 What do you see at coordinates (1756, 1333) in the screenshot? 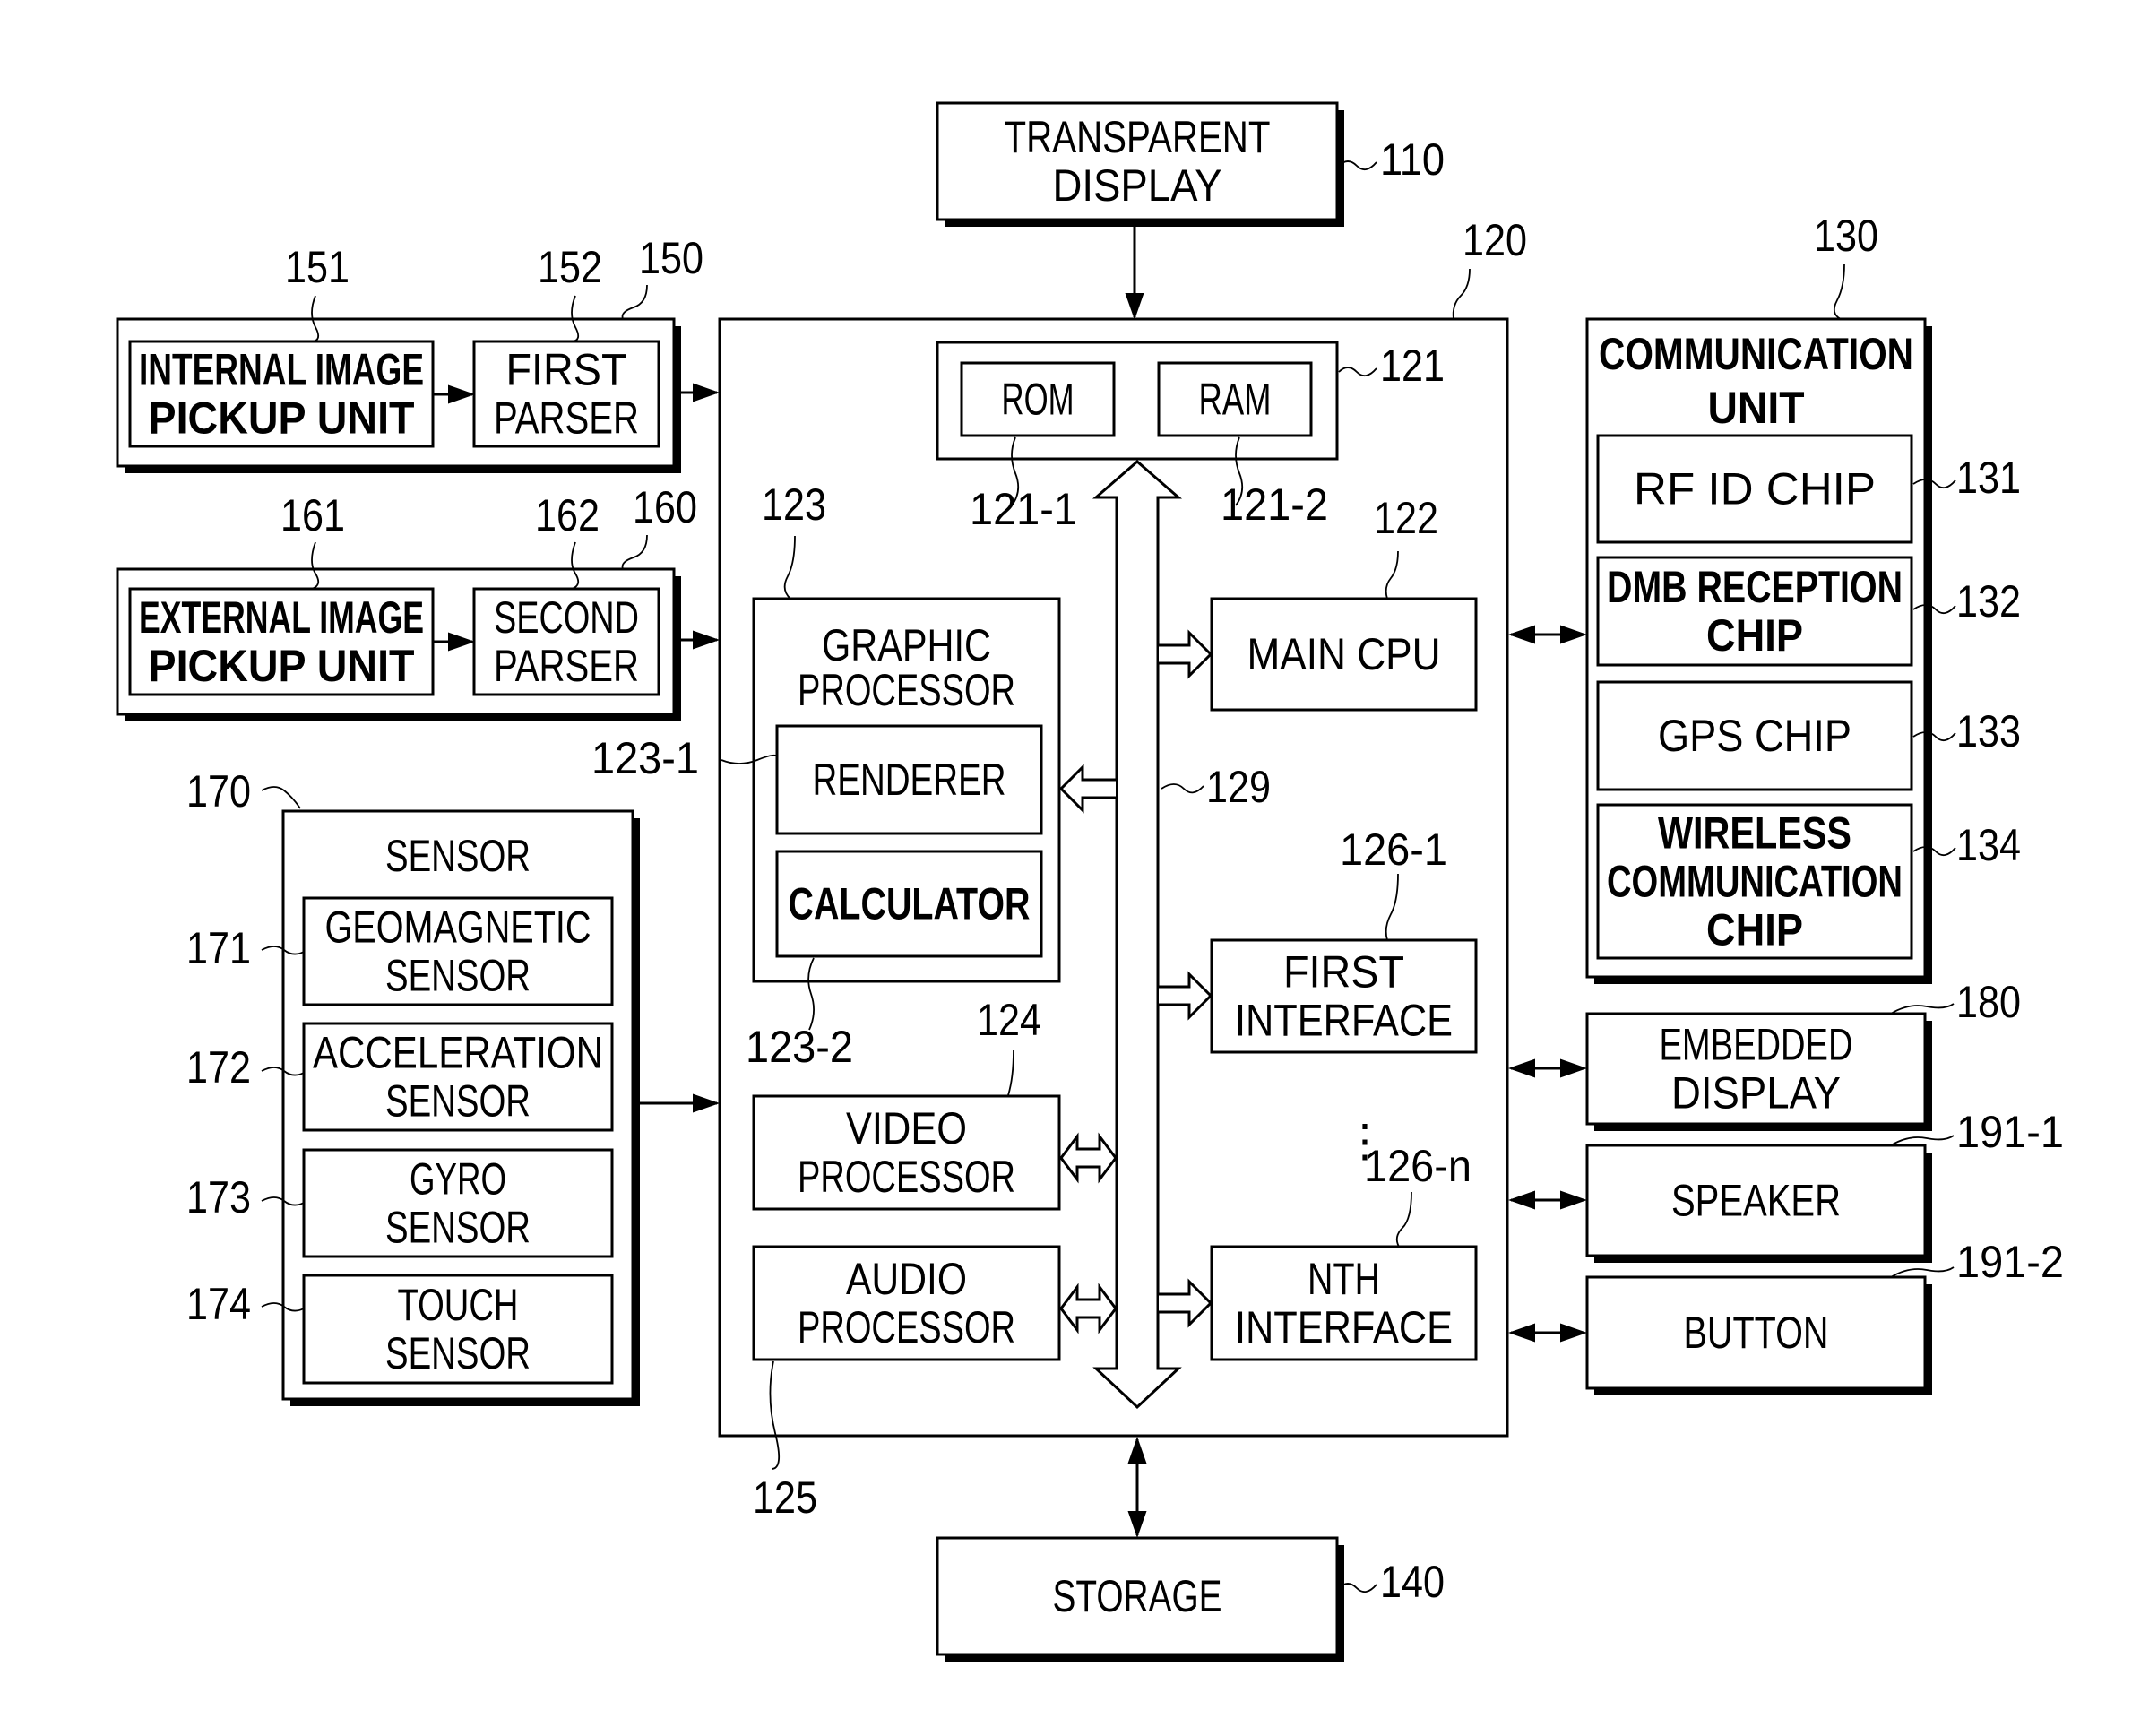
I see `button-label: BUTTON` at bounding box center [1756, 1333].